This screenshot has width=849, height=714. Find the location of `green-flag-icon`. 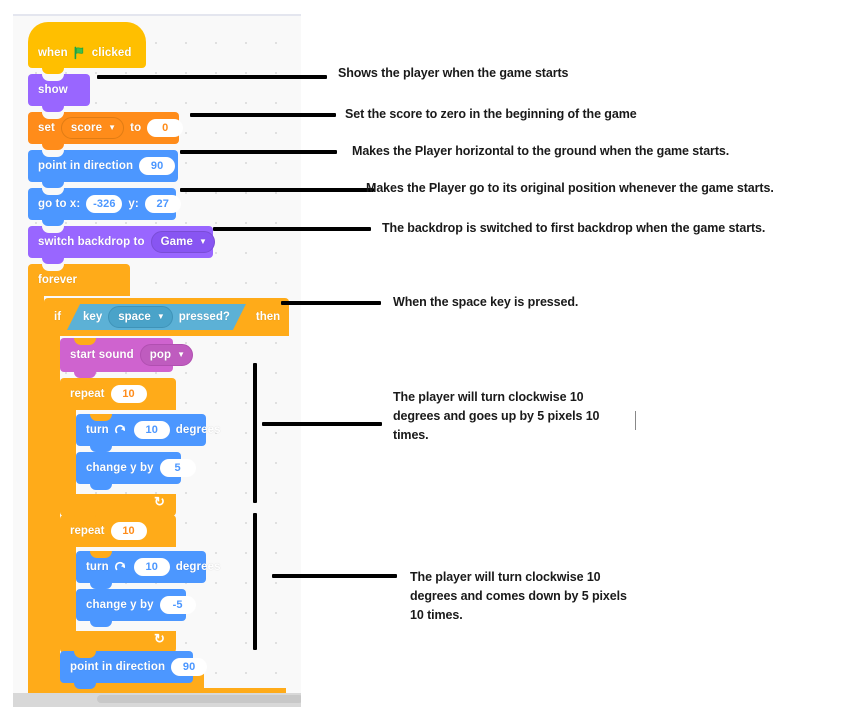

green-flag-icon is located at coordinates (80, 54).